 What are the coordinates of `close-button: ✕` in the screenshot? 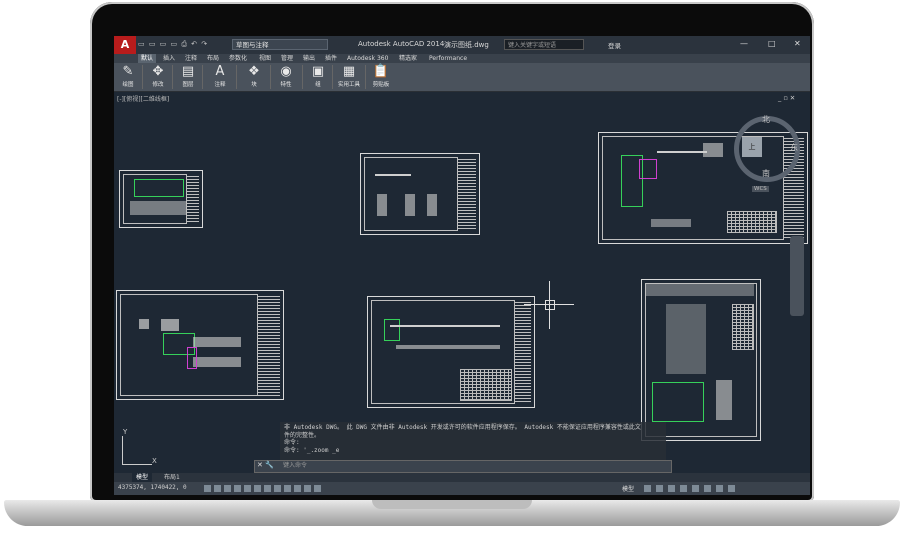 It's located at (797, 43).